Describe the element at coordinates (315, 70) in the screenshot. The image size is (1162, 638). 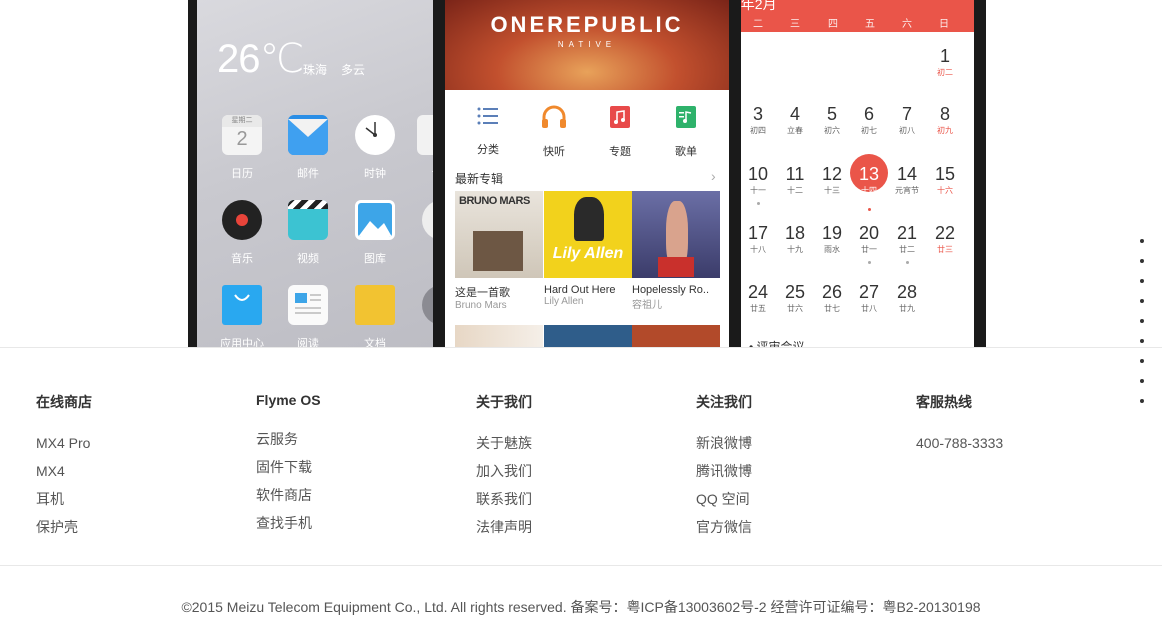
I see `weather-city: 珠海` at that location.